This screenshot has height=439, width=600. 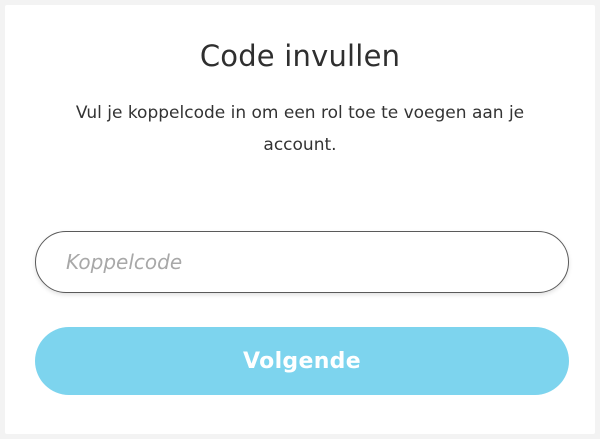 What do you see at coordinates (302, 361) in the screenshot?
I see `next-button: Volgende` at bounding box center [302, 361].